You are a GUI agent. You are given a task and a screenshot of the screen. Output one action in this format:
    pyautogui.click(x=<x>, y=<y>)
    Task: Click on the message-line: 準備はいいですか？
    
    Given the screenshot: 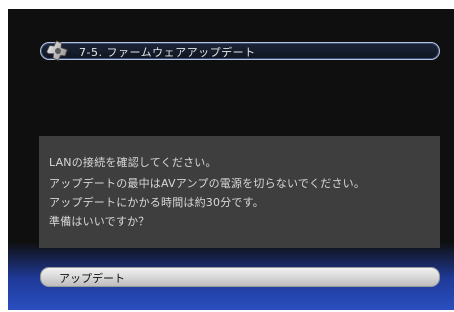 What is the action you would take?
    pyautogui.click(x=99, y=221)
    